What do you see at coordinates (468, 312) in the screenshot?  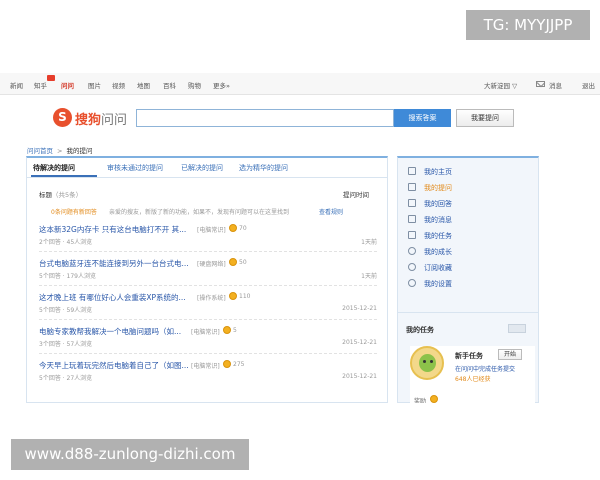 I see `sidebar-divider` at bounding box center [468, 312].